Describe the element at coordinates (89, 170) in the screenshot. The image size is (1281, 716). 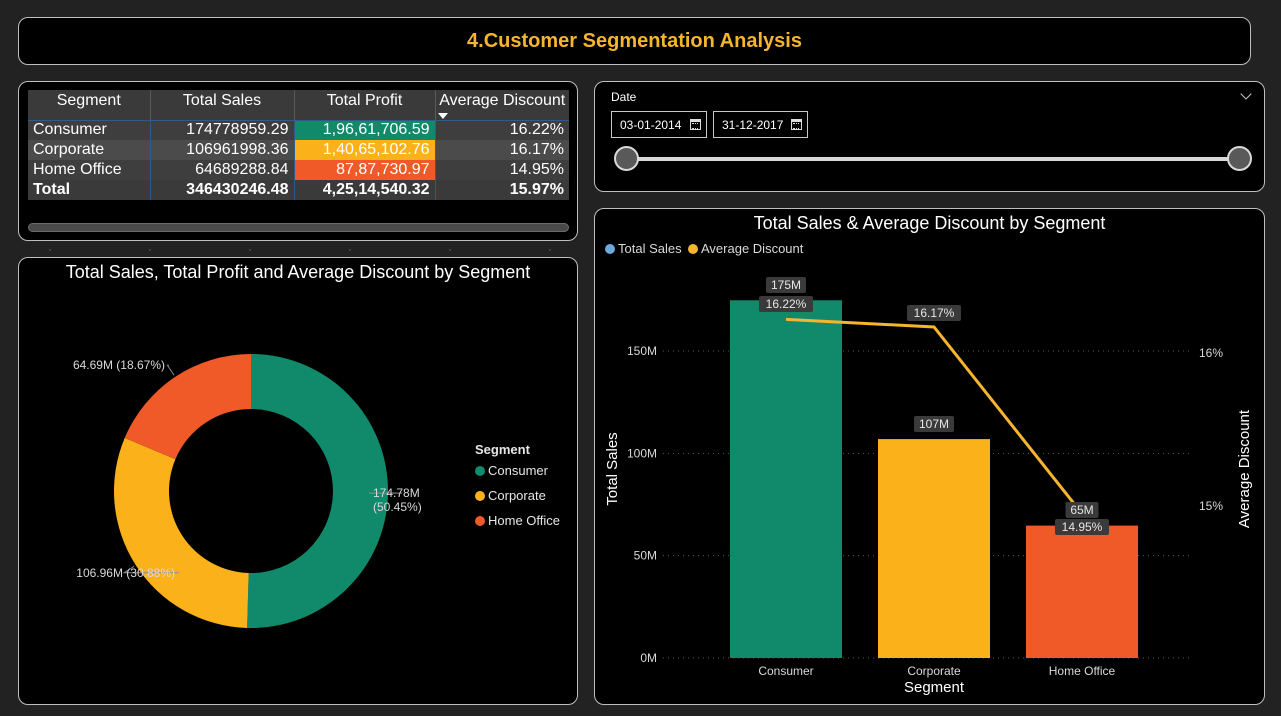
I see `cell-segment: Home Office` at that location.